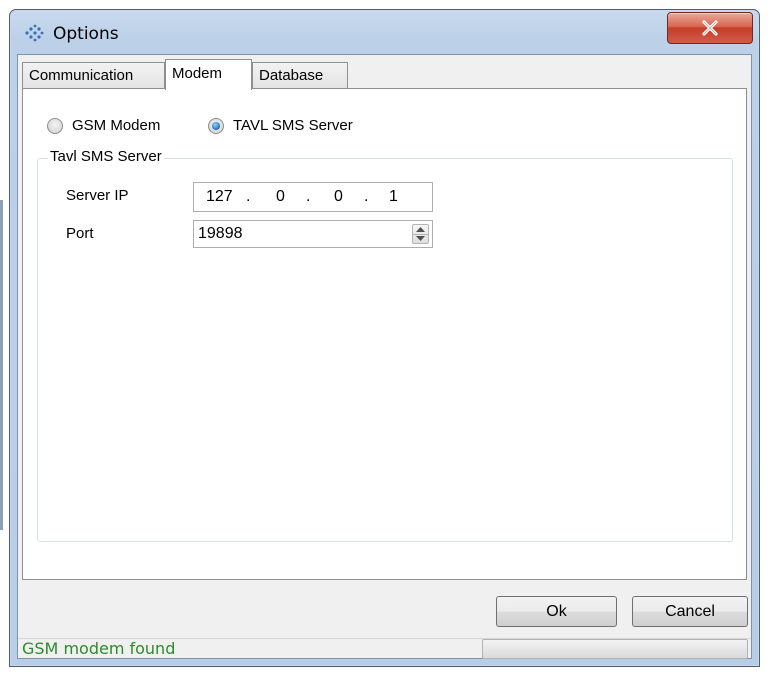 The width and height of the screenshot is (769, 675). What do you see at coordinates (615, 649) in the screenshot?
I see `progress-bar` at bounding box center [615, 649].